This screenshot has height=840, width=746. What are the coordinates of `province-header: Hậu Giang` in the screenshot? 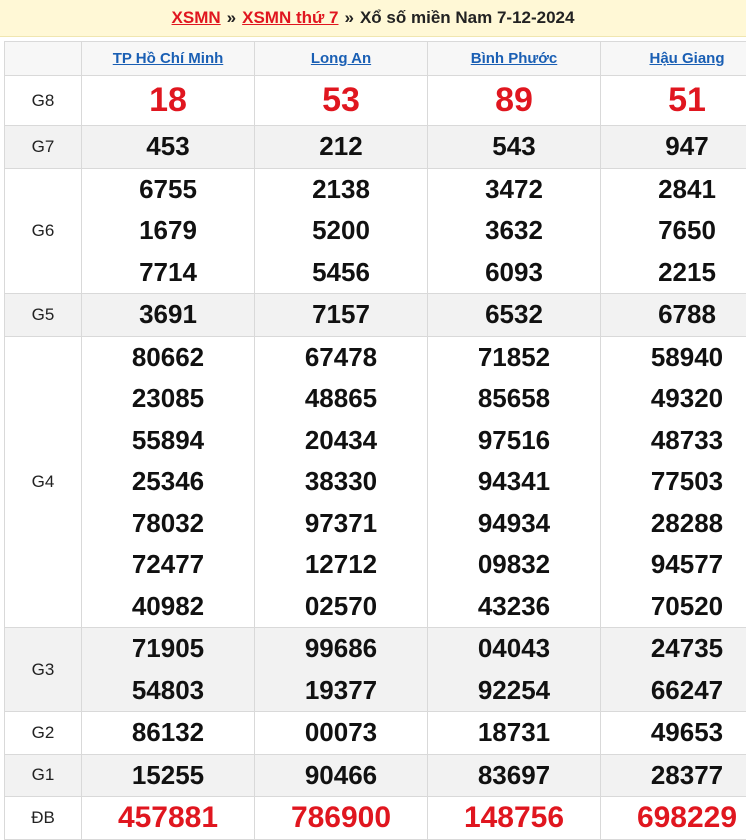 It's located at (673, 59).